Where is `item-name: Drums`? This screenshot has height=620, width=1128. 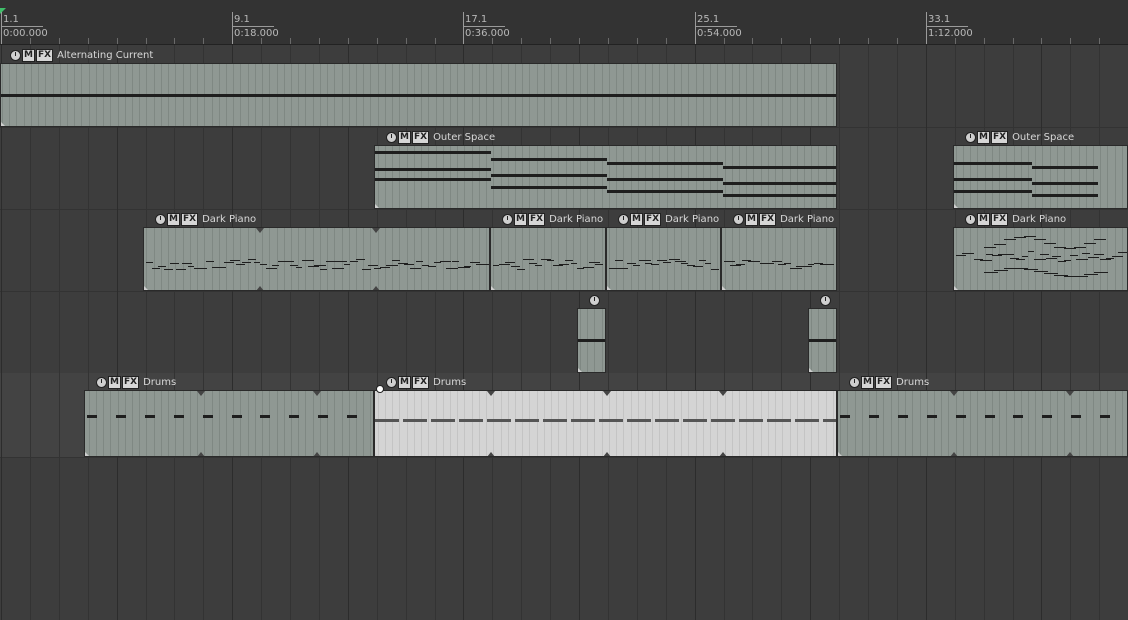 item-name: Drums is located at coordinates (450, 382).